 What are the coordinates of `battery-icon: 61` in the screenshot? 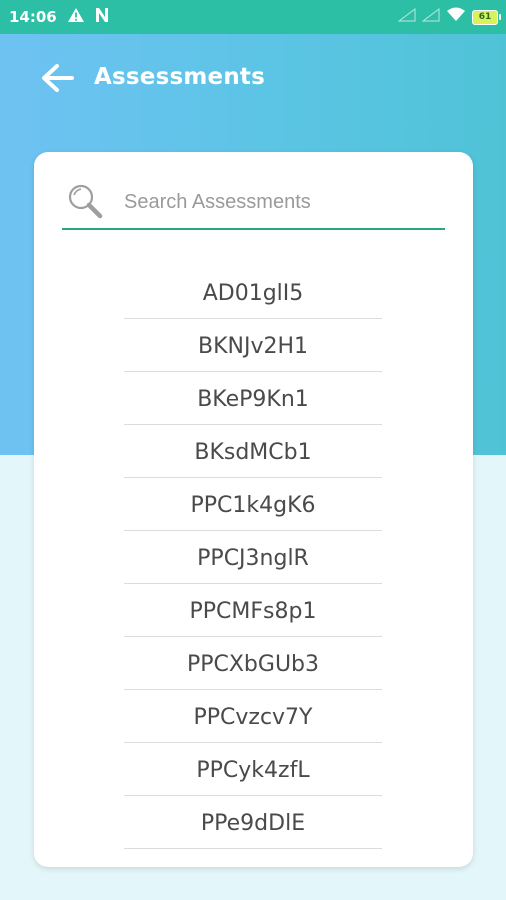 It's located at (486, 17).